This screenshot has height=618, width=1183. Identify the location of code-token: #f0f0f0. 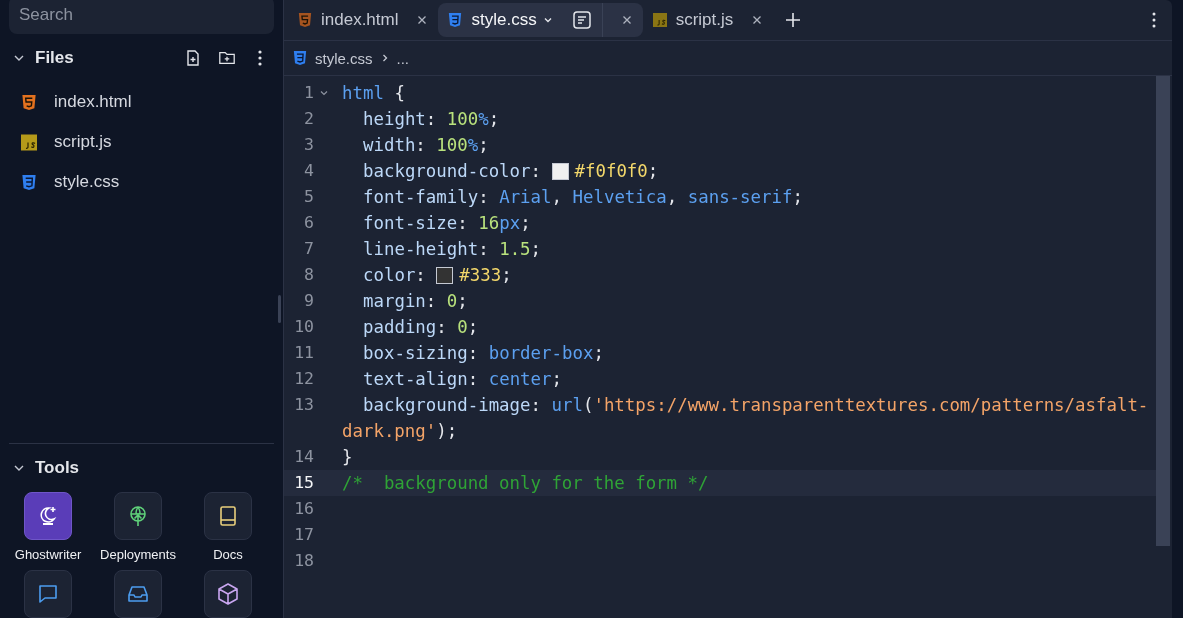
(611, 171).